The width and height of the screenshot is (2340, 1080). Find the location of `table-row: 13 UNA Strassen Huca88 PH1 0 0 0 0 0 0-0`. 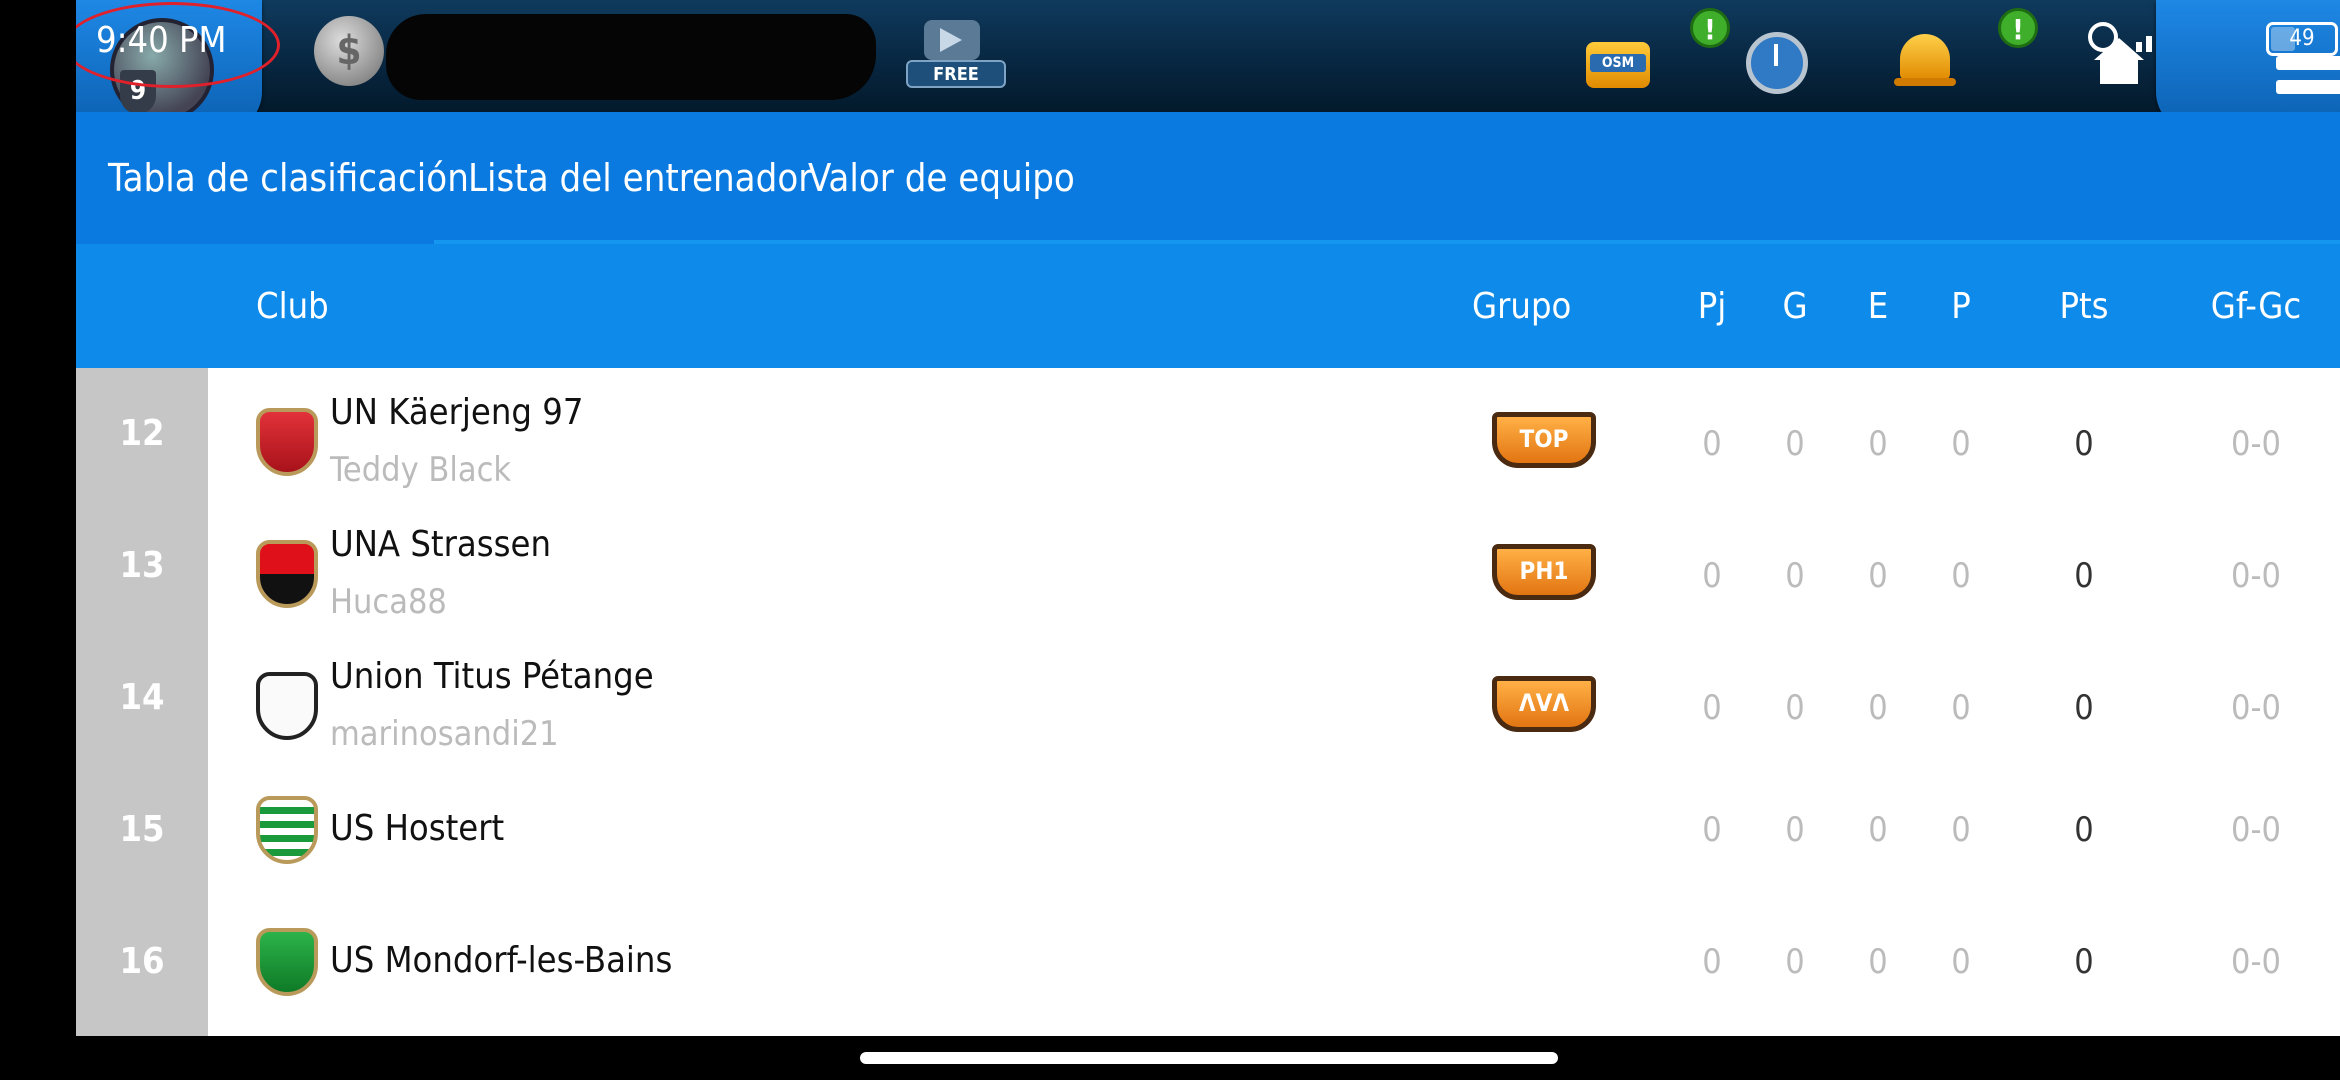

table-row: 13 UNA Strassen Huca88 PH1 0 0 0 0 0 0-0 is located at coordinates (1208, 566).